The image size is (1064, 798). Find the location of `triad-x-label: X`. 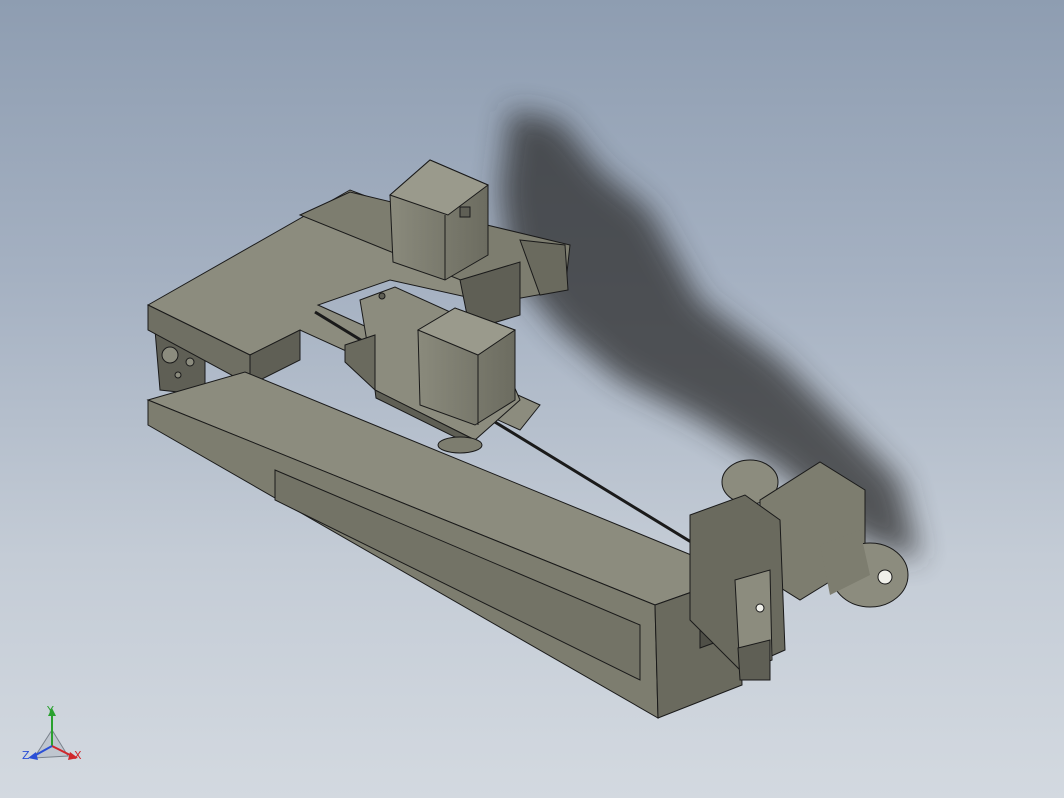

triad-x-label: X is located at coordinates (78, 755).